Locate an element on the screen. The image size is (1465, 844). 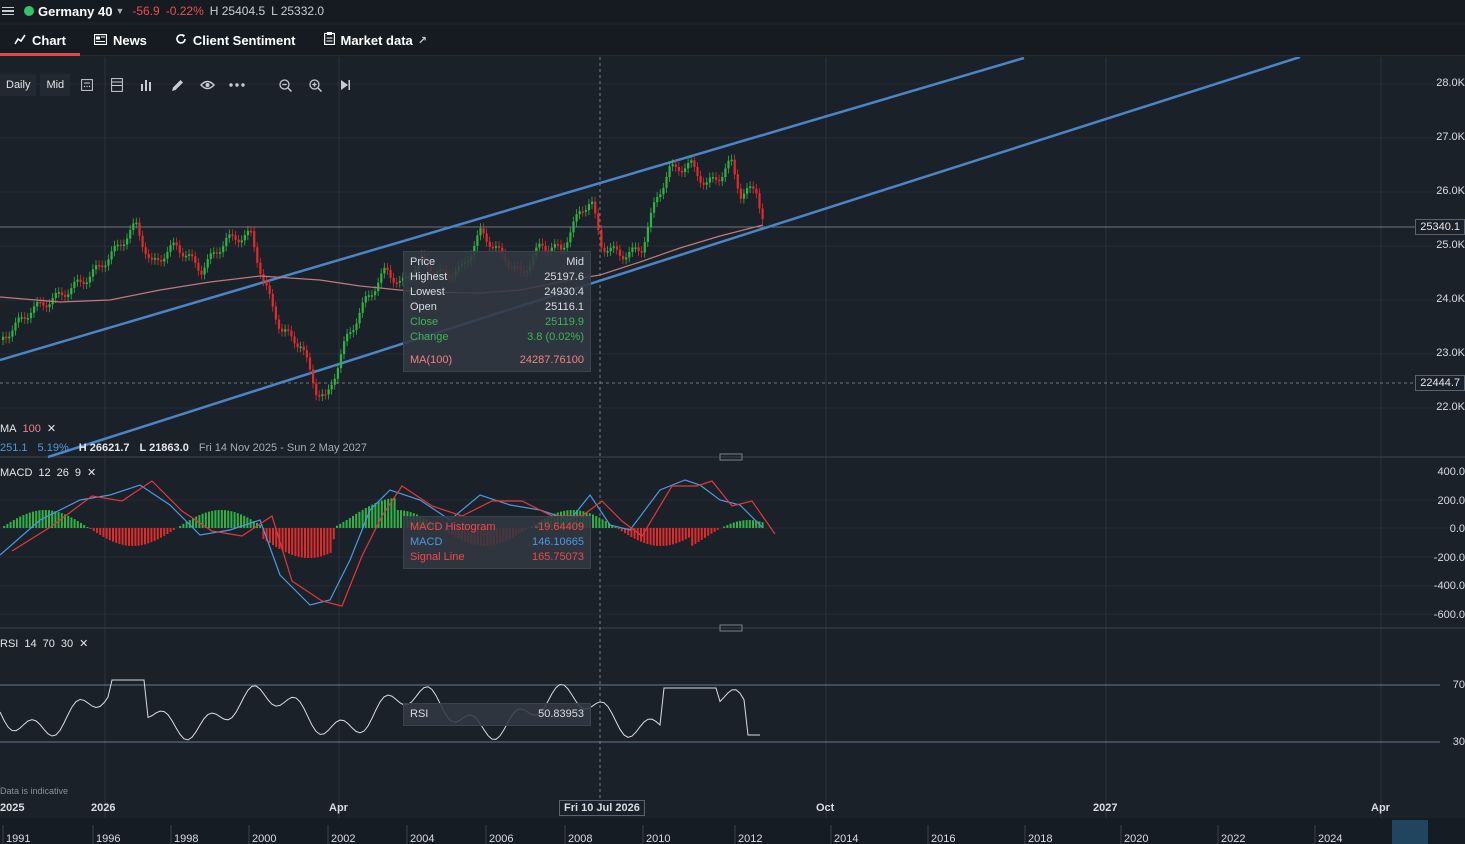
instrument-name: Germany 40 is located at coordinates (75, 11).